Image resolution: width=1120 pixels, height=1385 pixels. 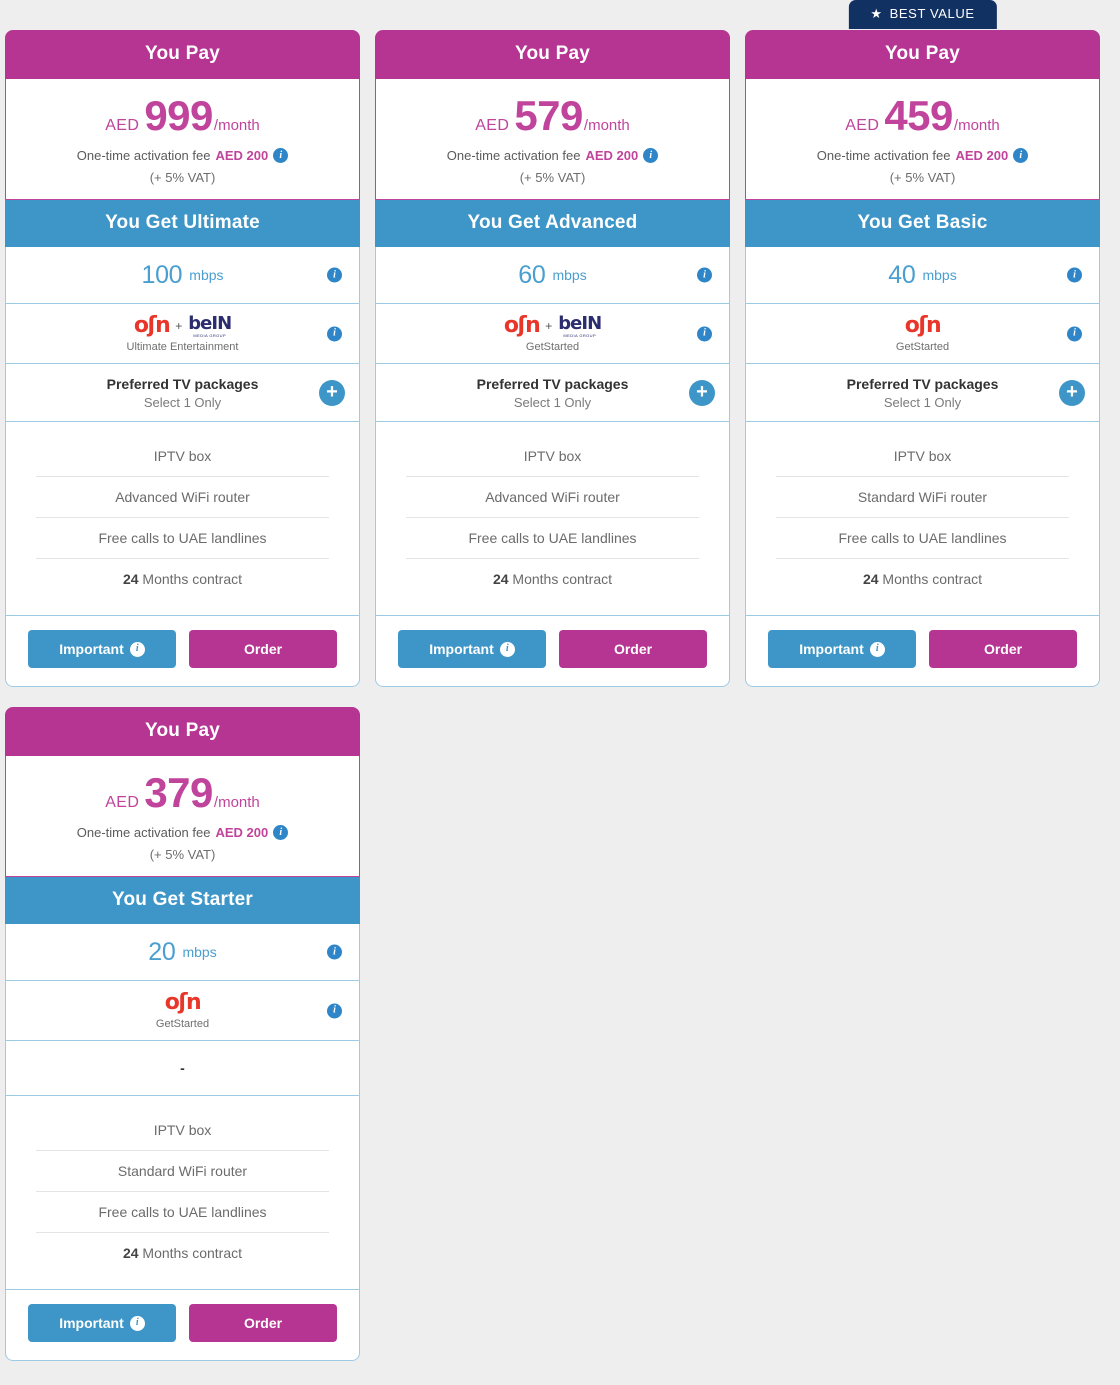 What do you see at coordinates (210, 325) in the screenshot?
I see `bein-logo-icon: beIN MEDIA GROUP` at bounding box center [210, 325].